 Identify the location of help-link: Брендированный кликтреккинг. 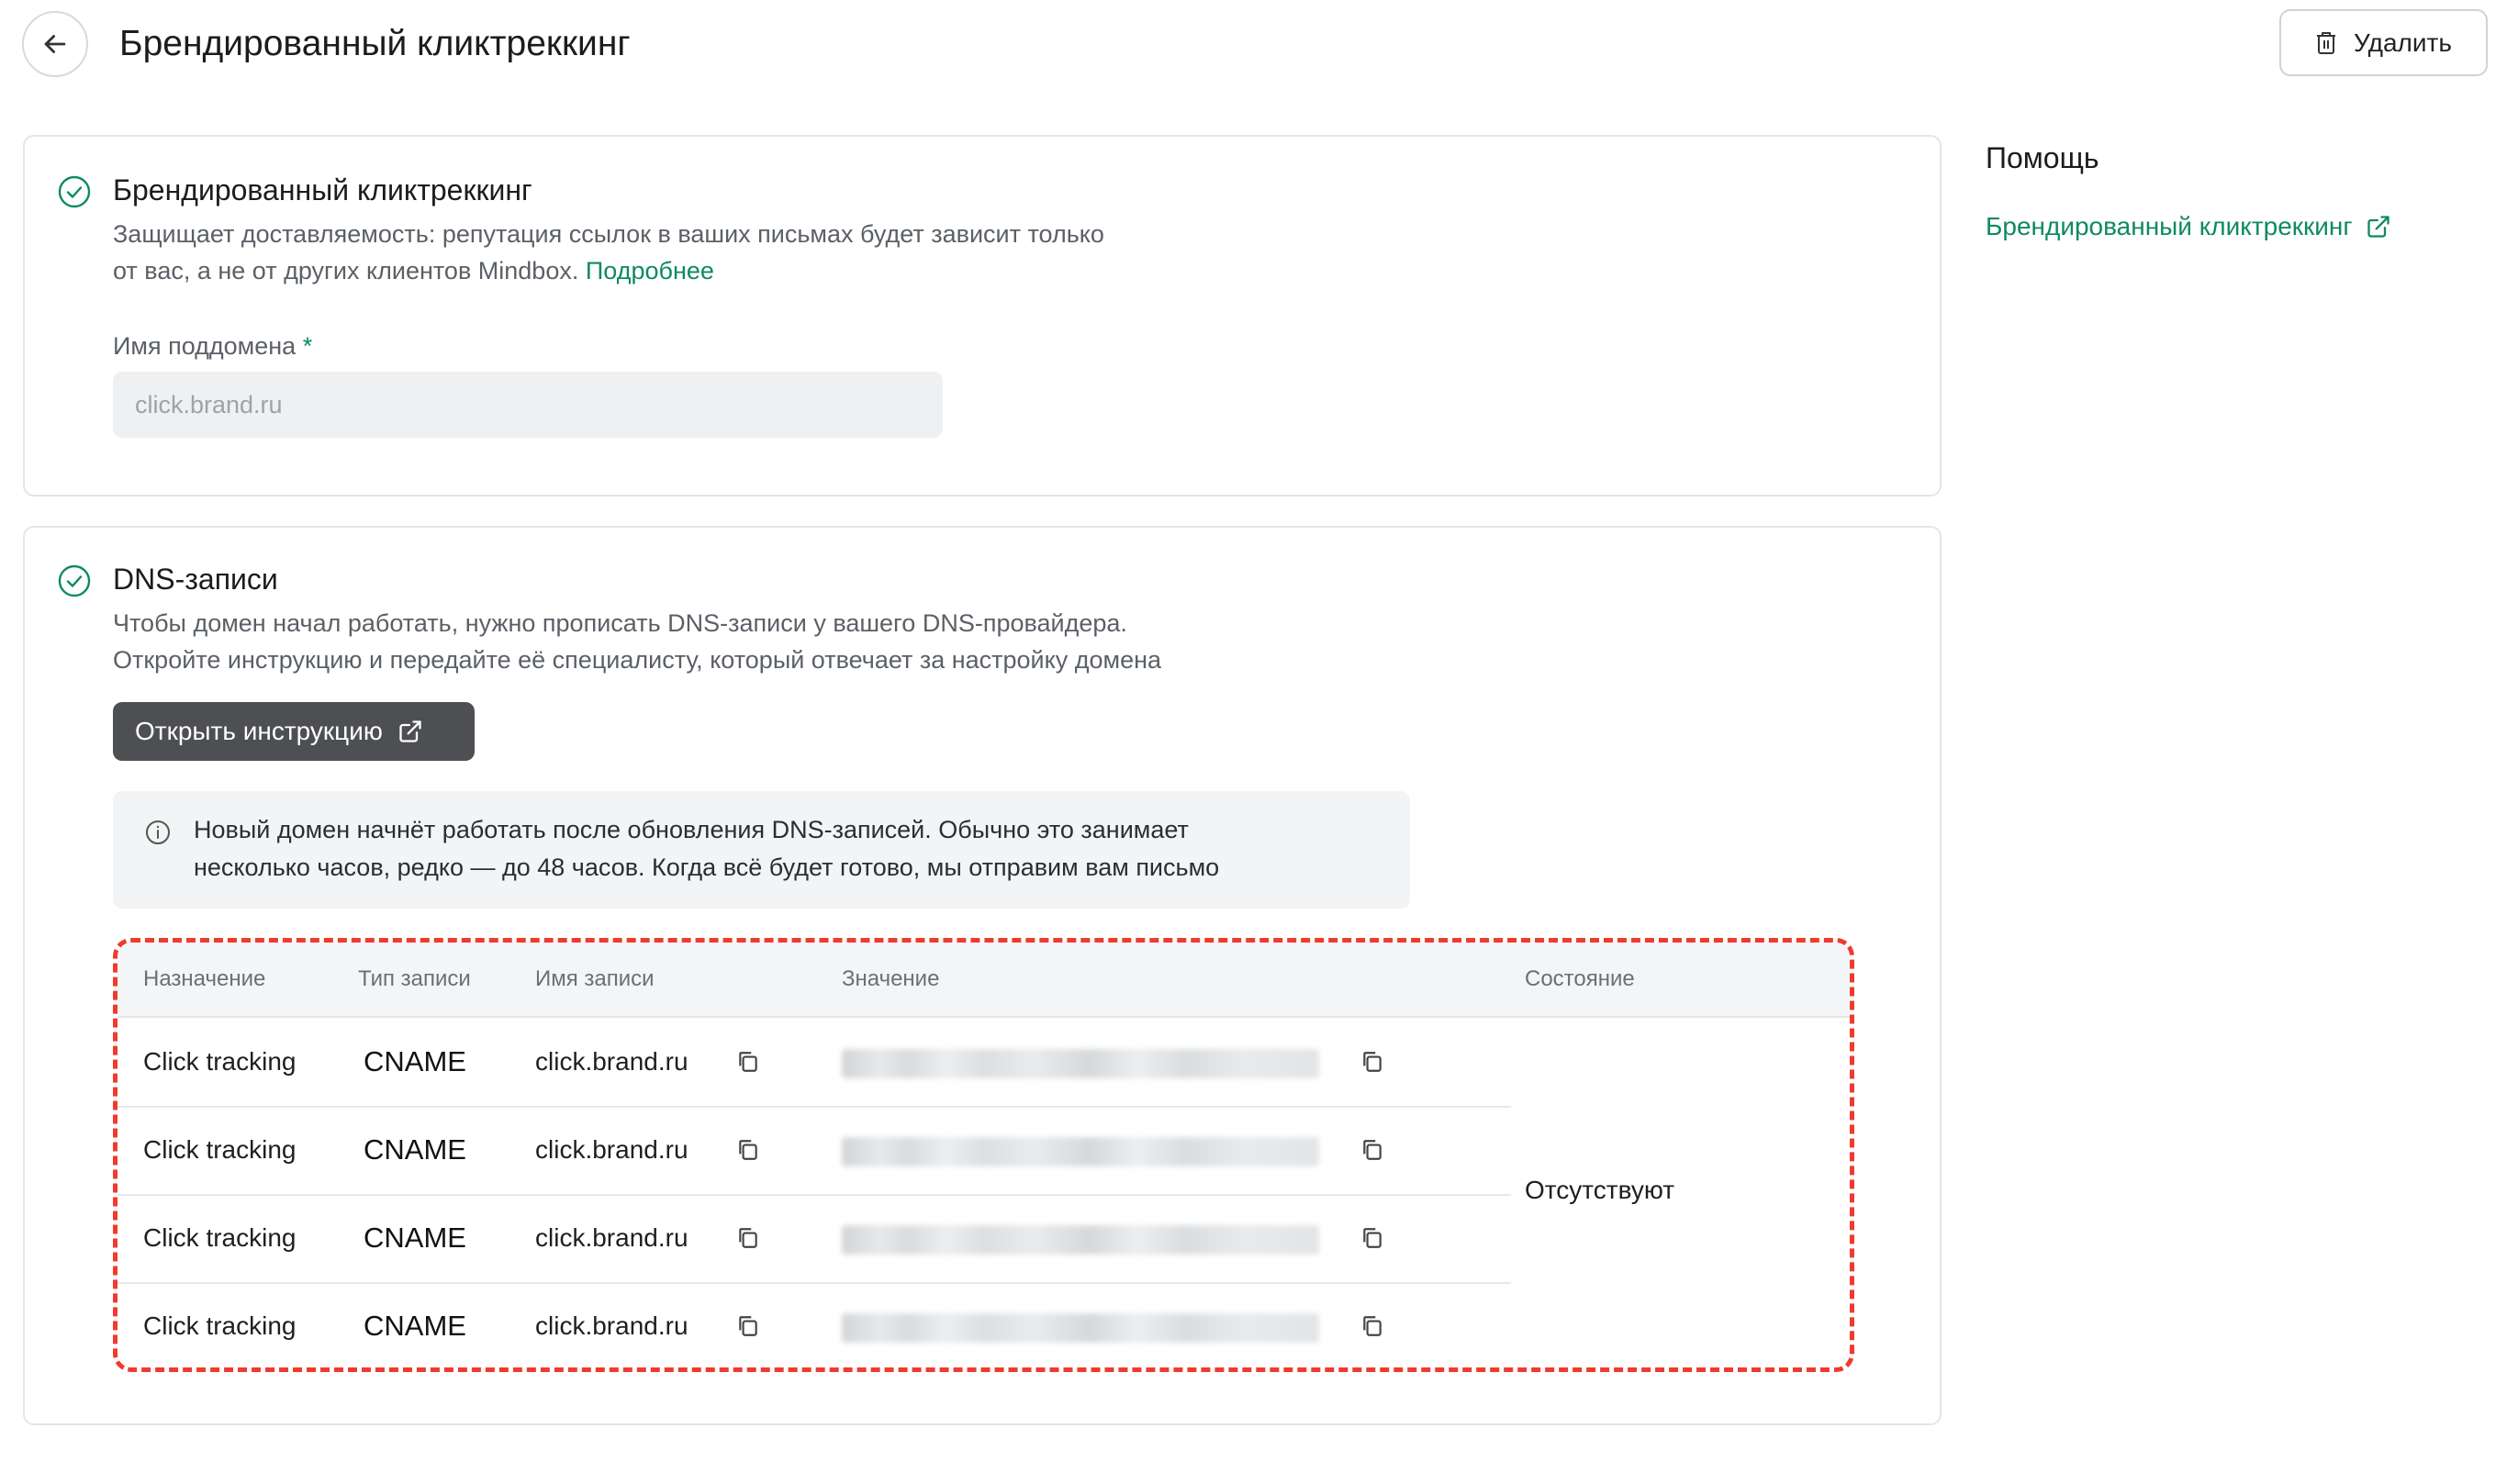
(2188, 226).